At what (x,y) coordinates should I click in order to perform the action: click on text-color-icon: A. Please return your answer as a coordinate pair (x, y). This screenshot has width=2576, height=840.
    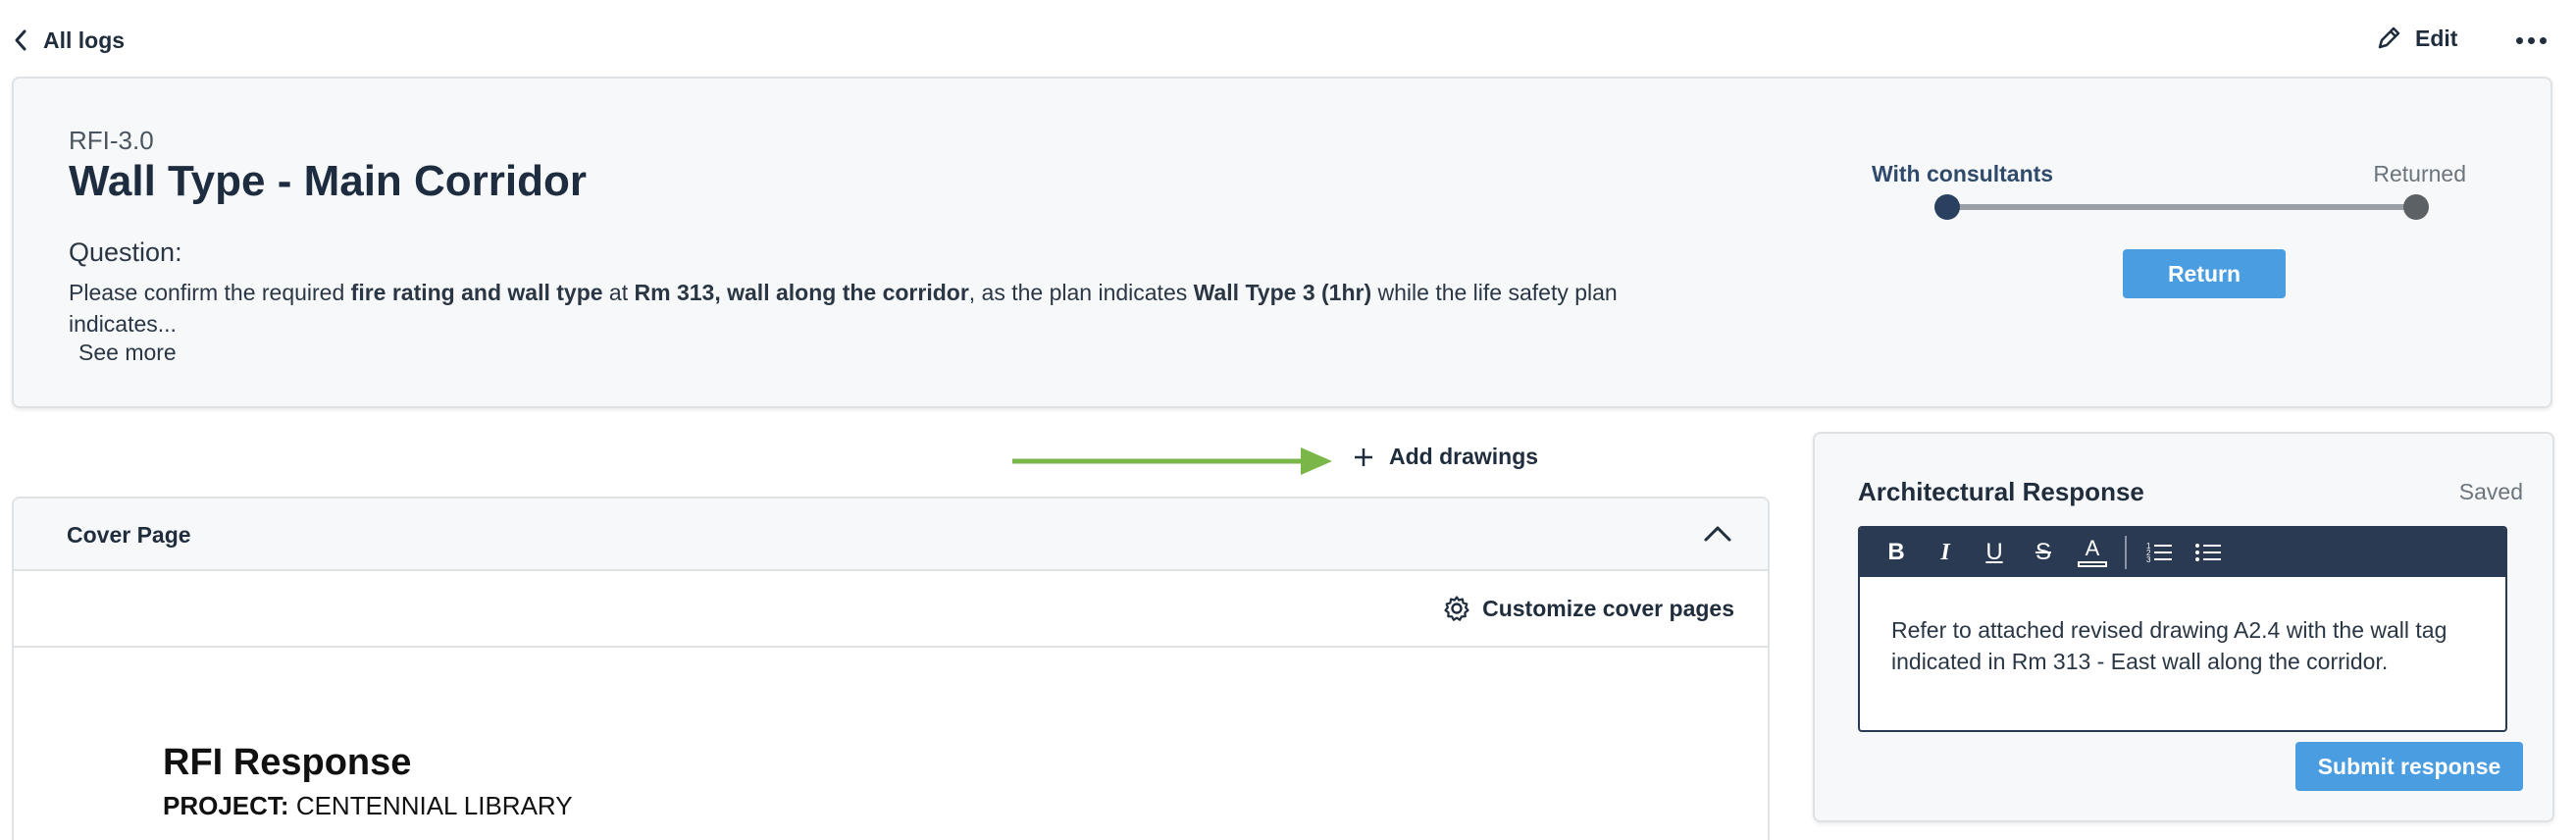
    Looking at the image, I should click on (2092, 552).